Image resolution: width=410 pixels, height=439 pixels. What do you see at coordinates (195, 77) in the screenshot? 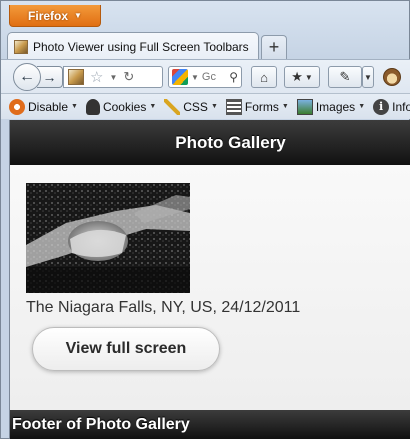
I see `search-engine-dropdown-icon: ▼` at bounding box center [195, 77].